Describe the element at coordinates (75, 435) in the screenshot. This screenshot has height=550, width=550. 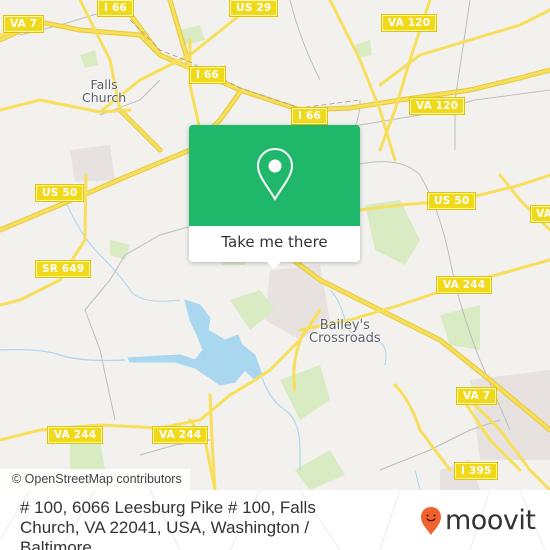
I see `shield-va244-left: VA 244` at that location.